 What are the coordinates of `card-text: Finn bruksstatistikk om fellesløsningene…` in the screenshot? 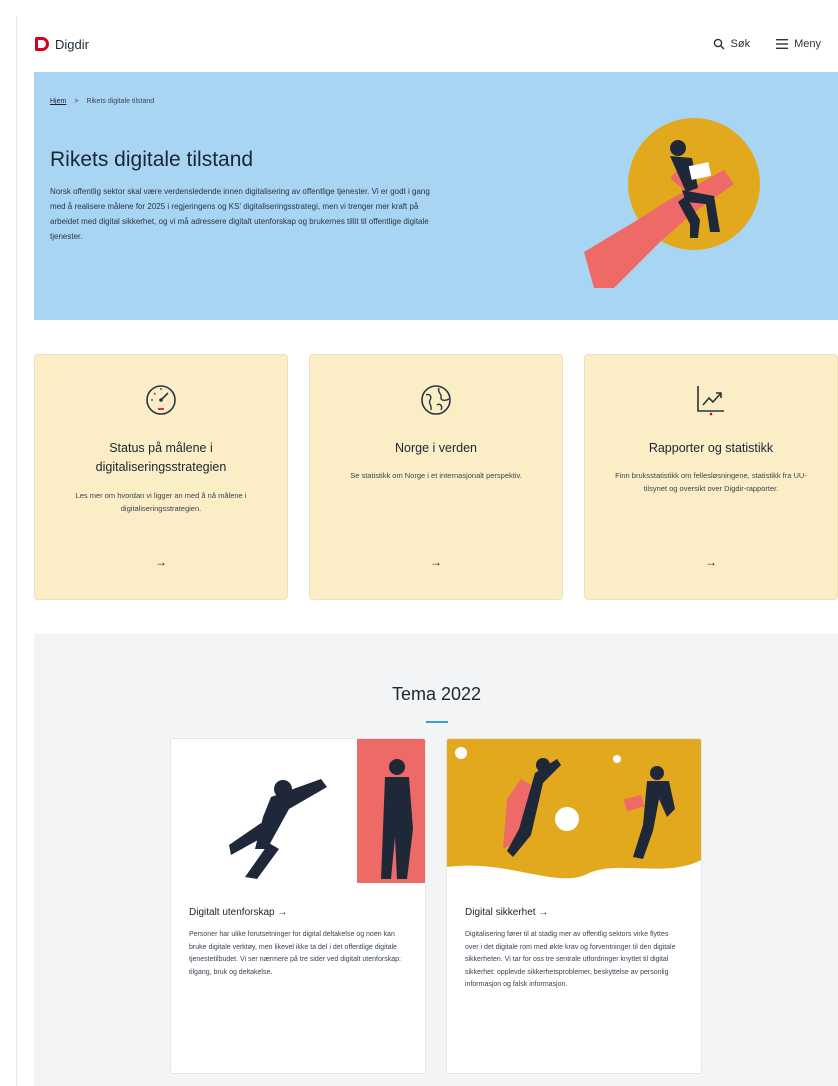 It's located at (711, 482).